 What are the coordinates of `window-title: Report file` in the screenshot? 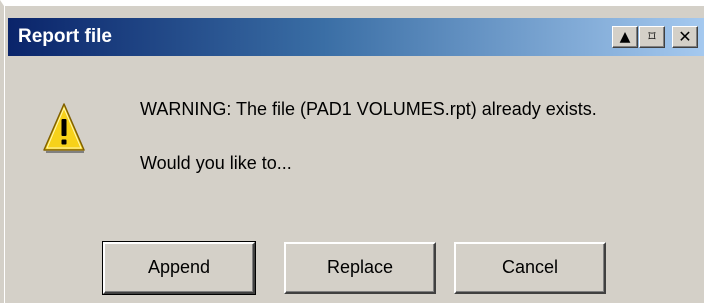 It's located at (65, 36).